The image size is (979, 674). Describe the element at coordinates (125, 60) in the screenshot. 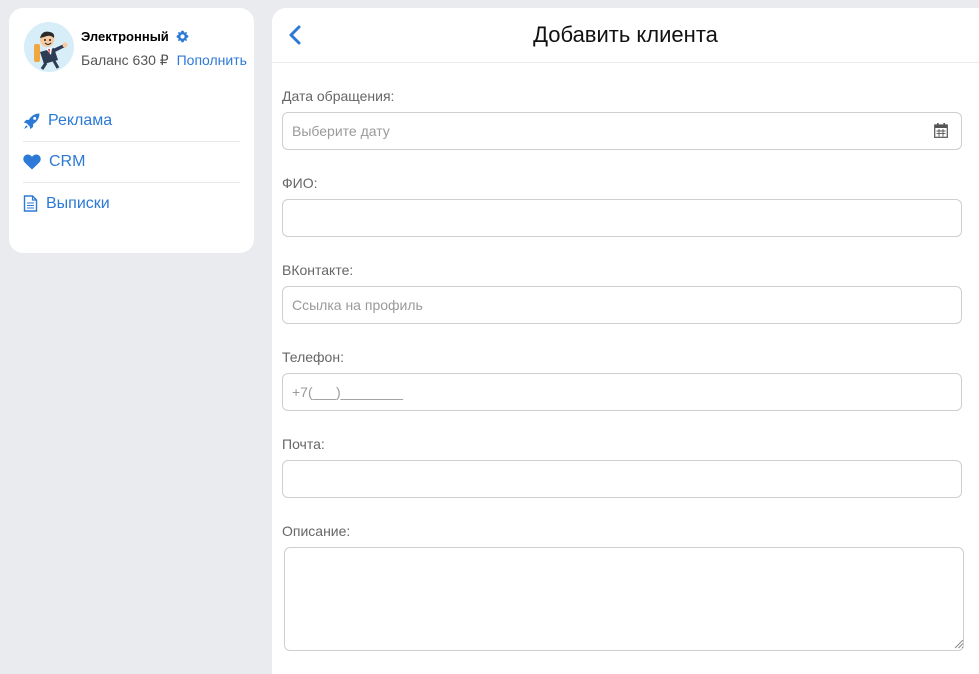

I see `balance-text: Баланс 630 ₽` at that location.